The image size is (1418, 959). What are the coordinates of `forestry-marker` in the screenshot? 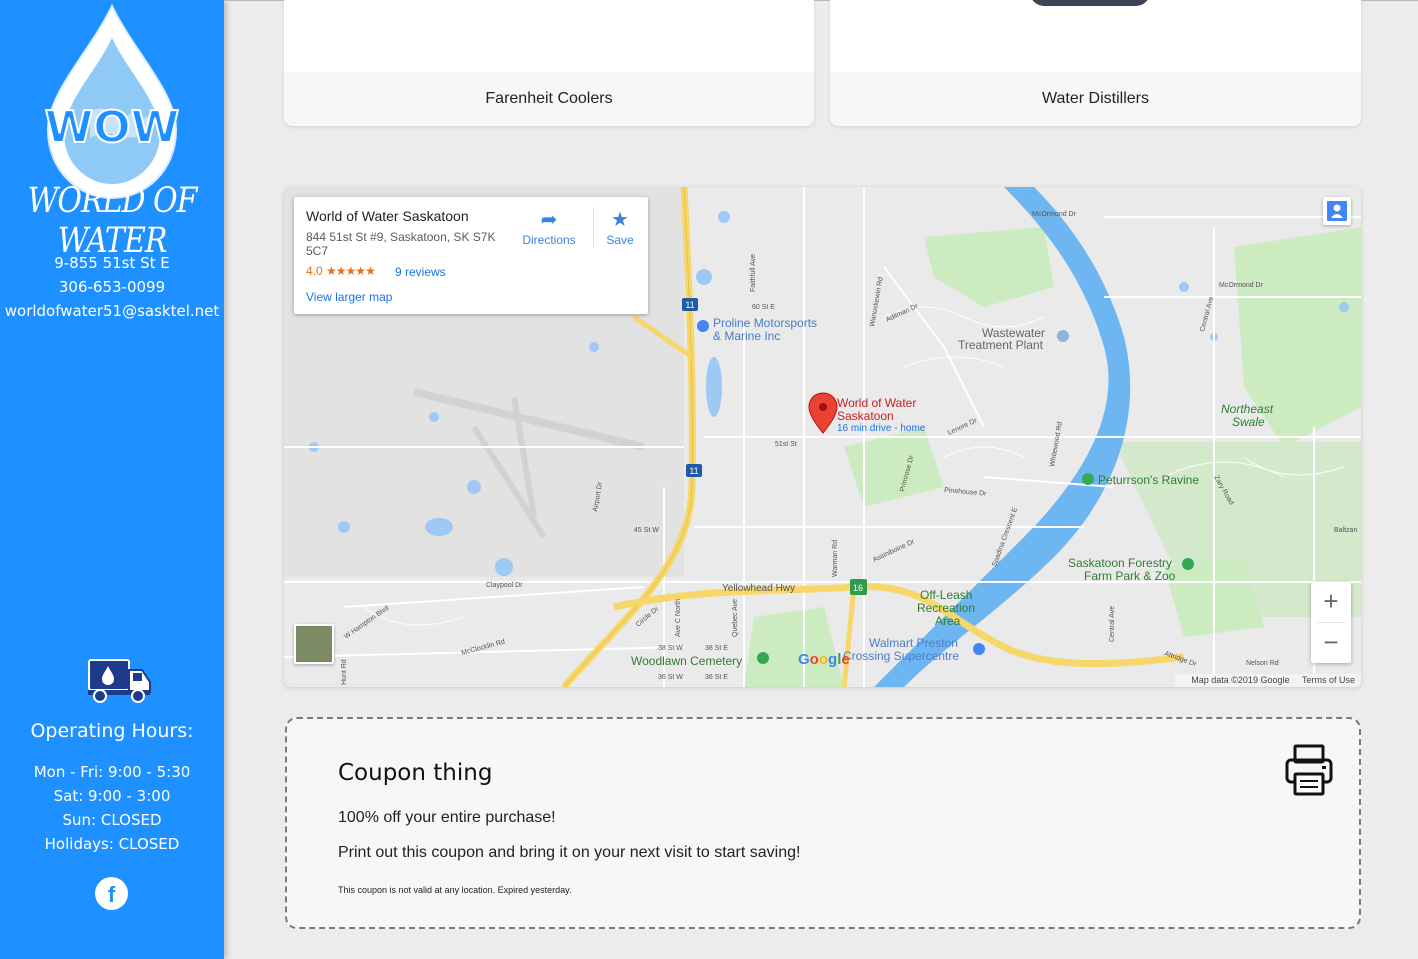 It's located at (1188, 564).